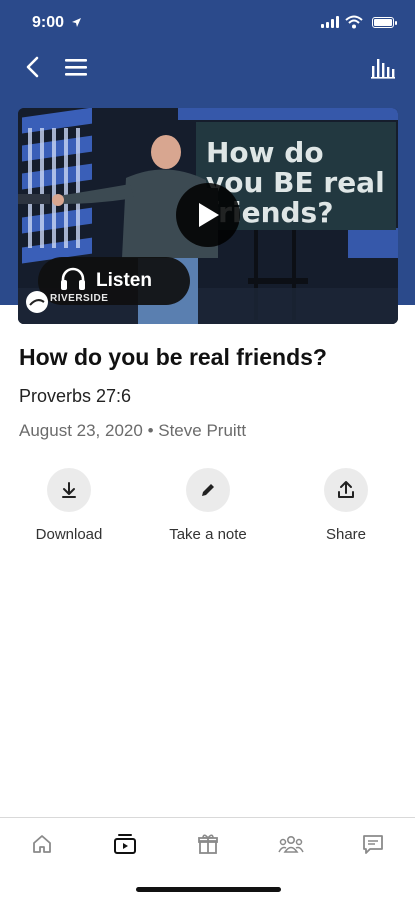 This screenshot has height=901, width=415. I want to click on sermon-meta: August 23, 2020 • Steve Pruitt, so click(132, 431).